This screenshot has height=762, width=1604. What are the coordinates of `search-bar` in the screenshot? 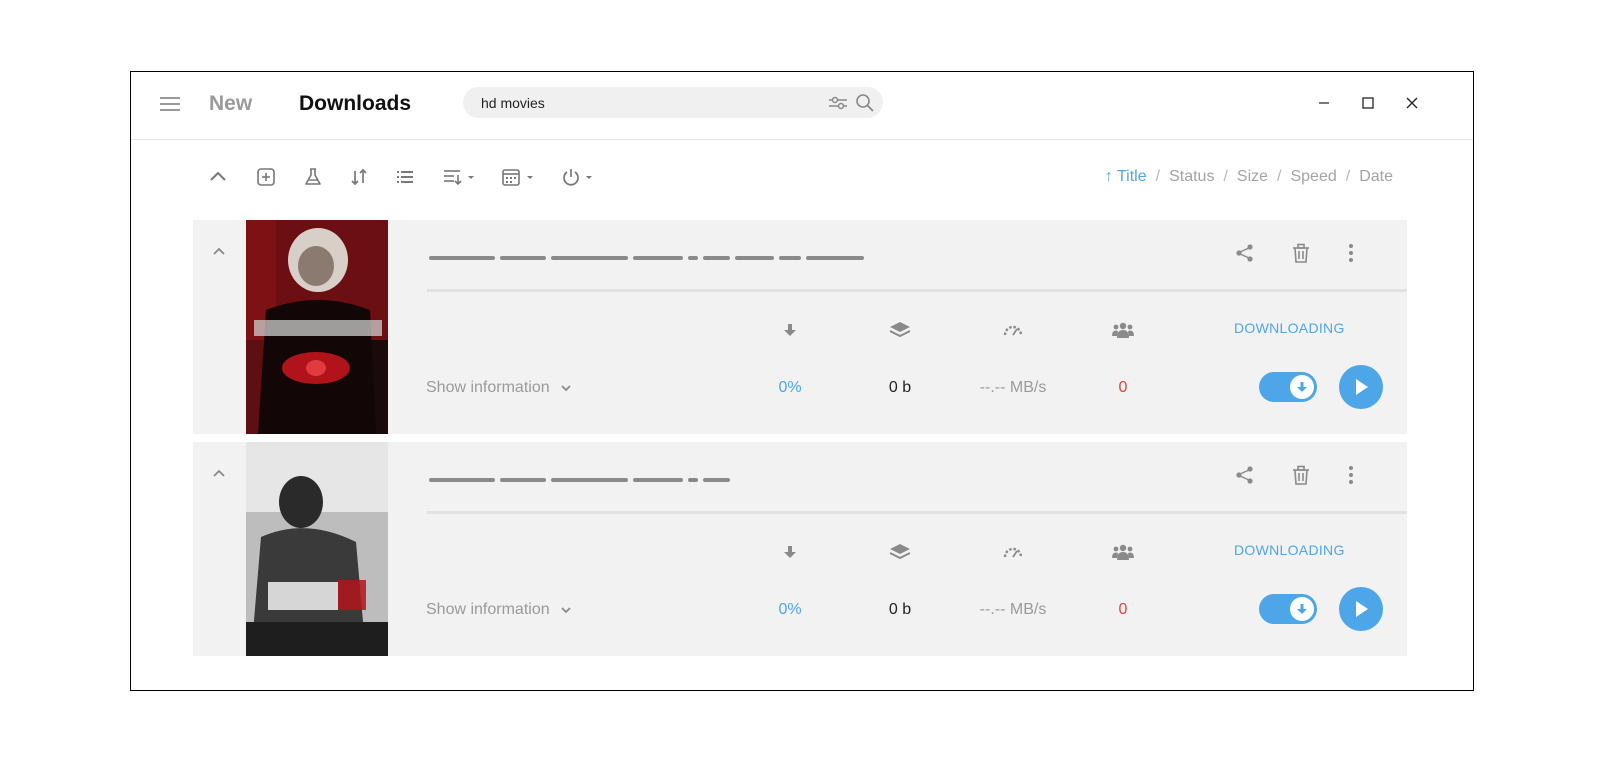 It's located at (673, 102).